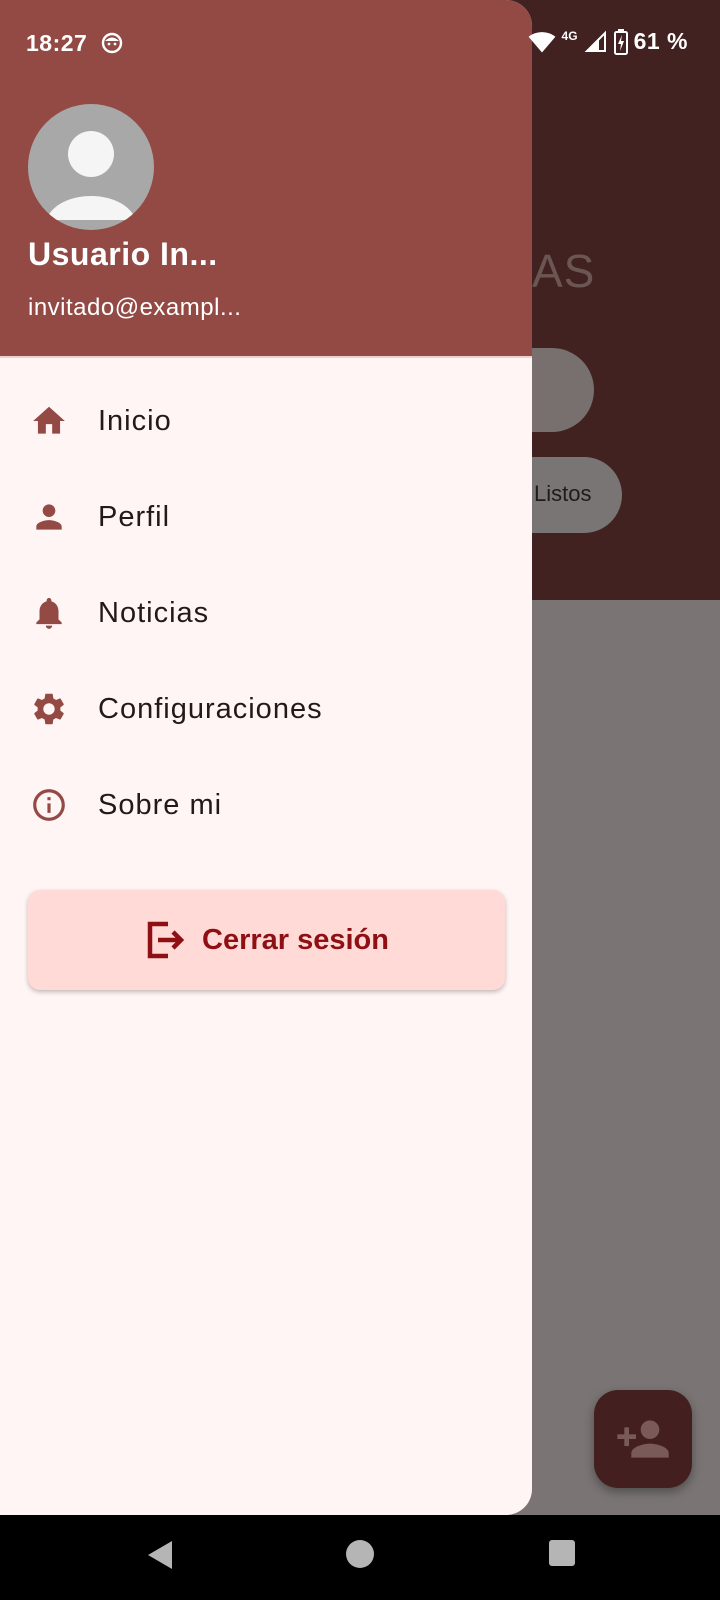  I want to click on menu-item-inicio: Inicio, so click(266, 421).